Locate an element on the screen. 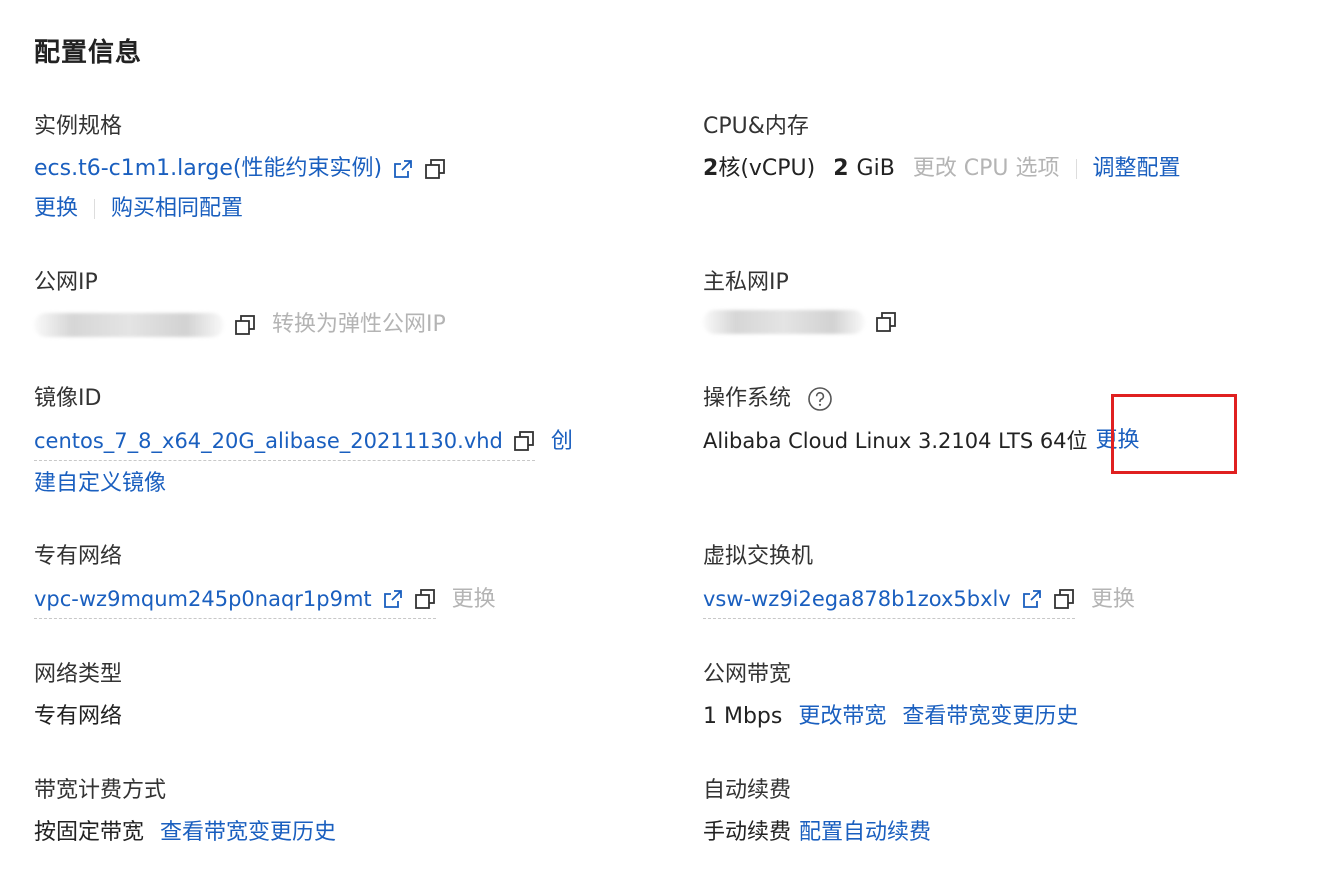 The width and height of the screenshot is (1332, 874). instance-spec-link: ecs.t6-c1m1.large(性能约束实例) is located at coordinates (208, 169).